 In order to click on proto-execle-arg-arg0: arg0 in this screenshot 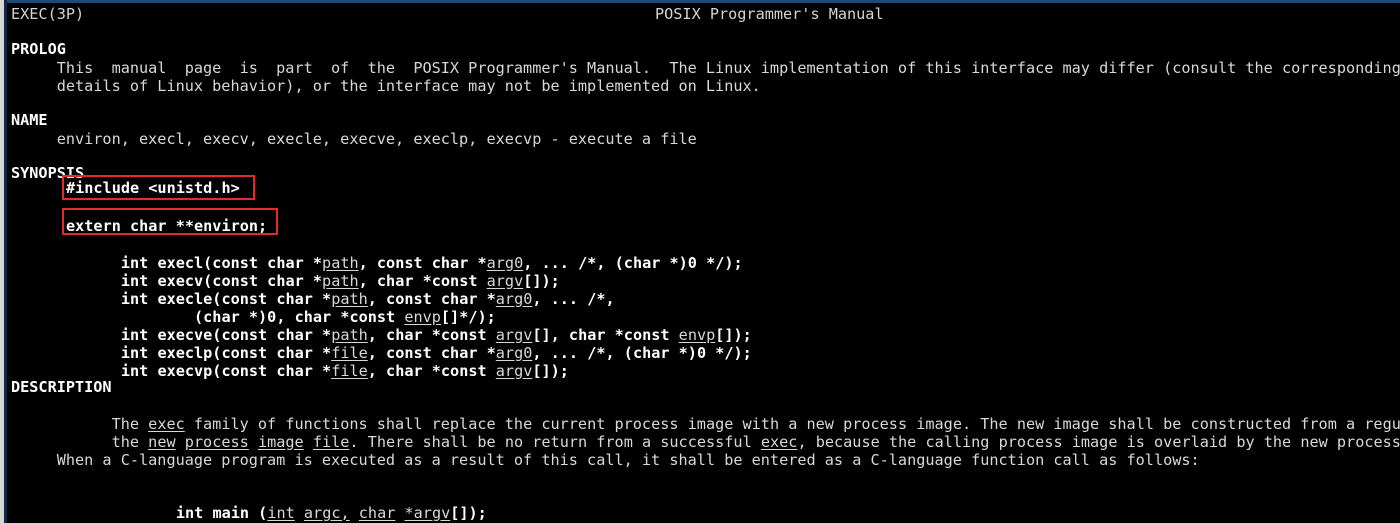, I will do `click(514, 298)`.